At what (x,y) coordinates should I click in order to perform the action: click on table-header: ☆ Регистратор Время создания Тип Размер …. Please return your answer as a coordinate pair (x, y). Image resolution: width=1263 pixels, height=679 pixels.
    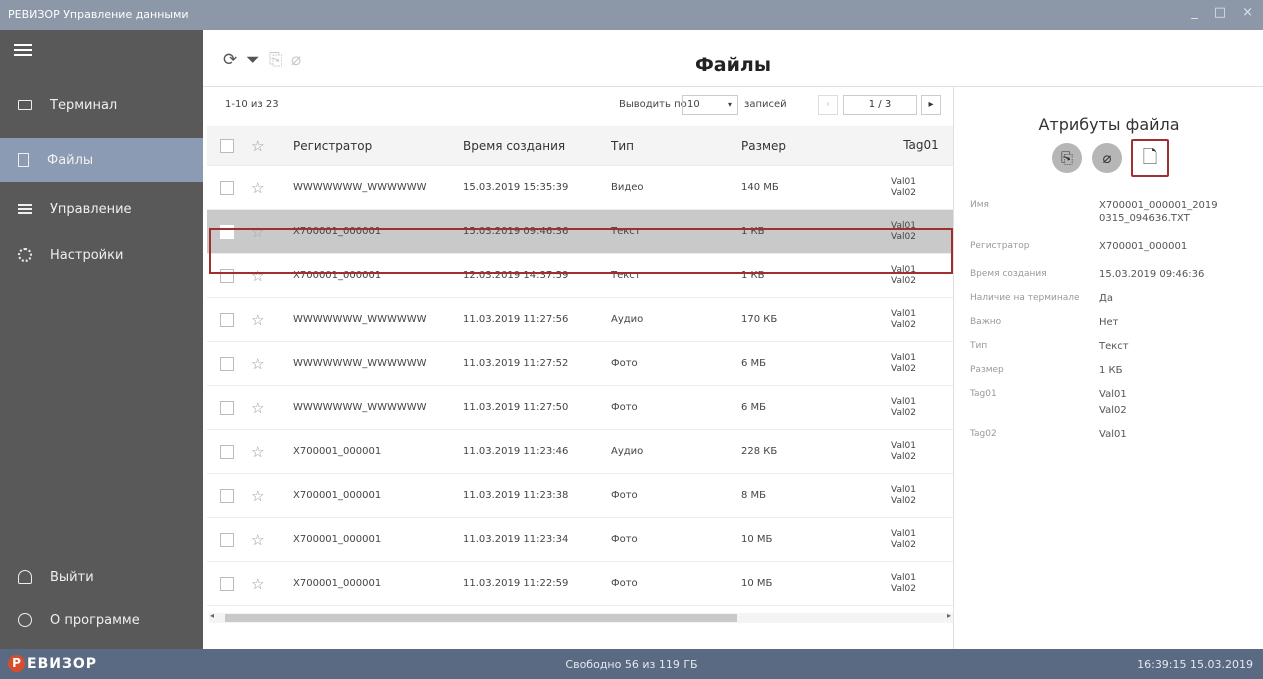
    Looking at the image, I should click on (580, 146).